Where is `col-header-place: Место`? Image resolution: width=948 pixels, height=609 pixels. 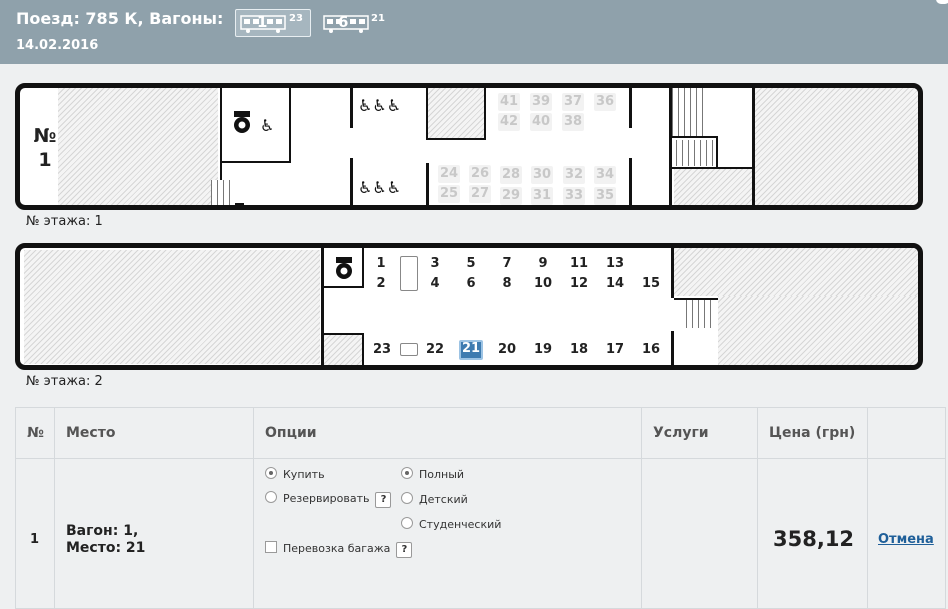
col-header-place: Место is located at coordinates (91, 433).